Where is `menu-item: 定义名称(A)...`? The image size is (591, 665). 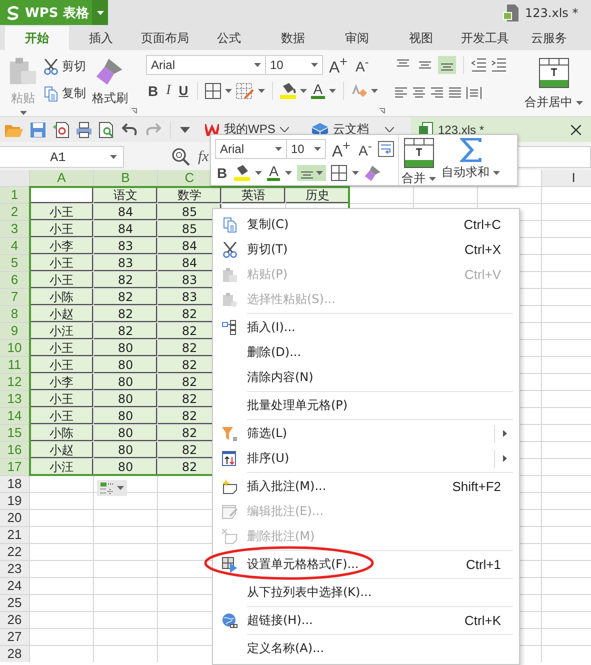 menu-item: 定义名称(A)... is located at coordinates (366, 648).